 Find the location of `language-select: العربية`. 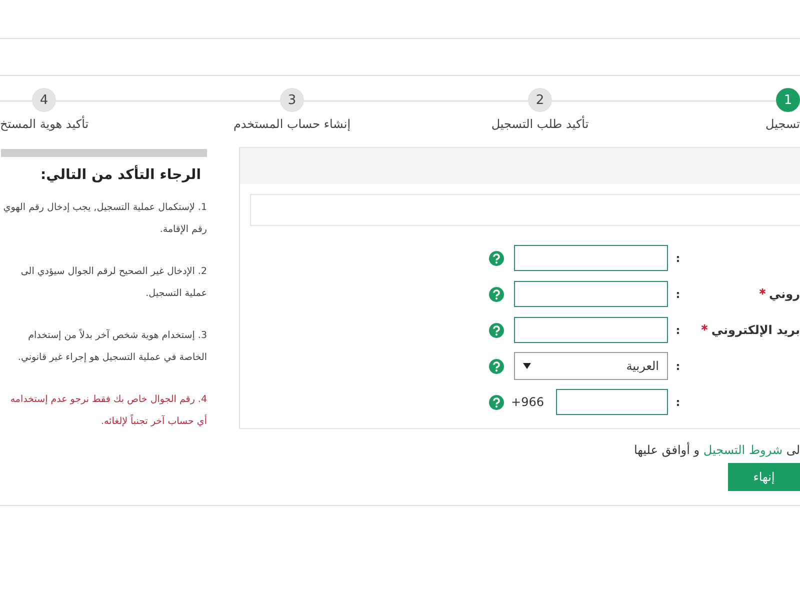

language-select: العربية is located at coordinates (591, 366).